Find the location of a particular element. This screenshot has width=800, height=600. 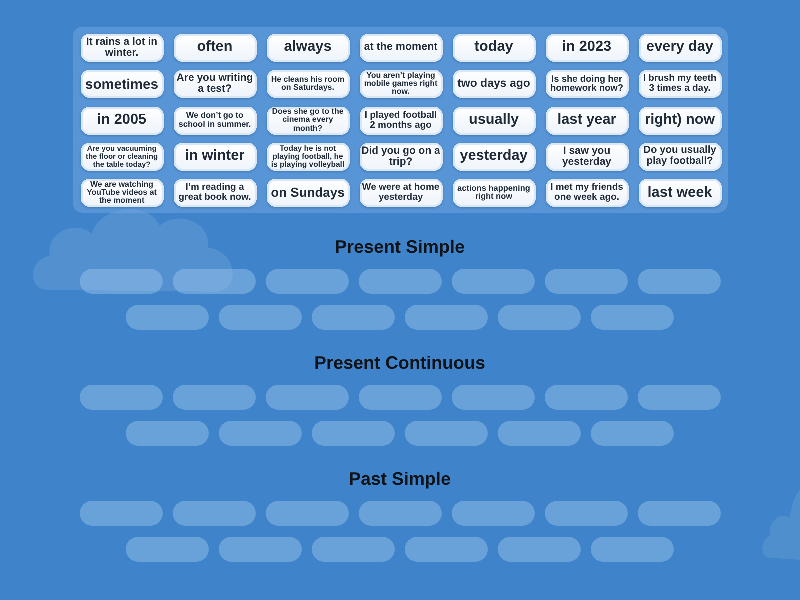

group-heading: Present Simple is located at coordinates (400, 247).